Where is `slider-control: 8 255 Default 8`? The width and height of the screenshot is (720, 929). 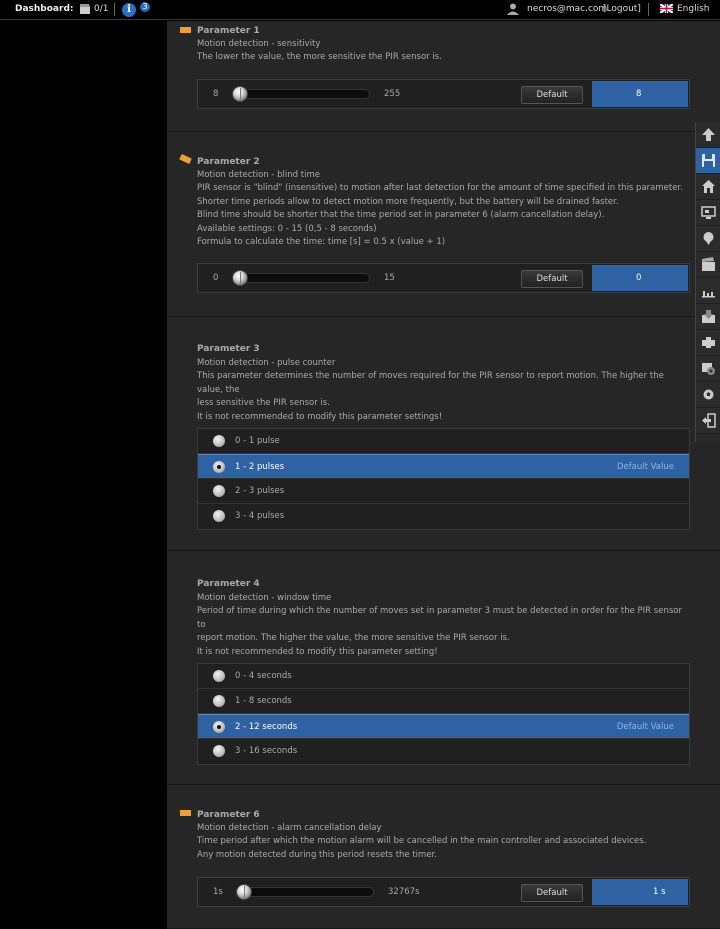 slider-control: 8 255 Default 8 is located at coordinates (443, 94).